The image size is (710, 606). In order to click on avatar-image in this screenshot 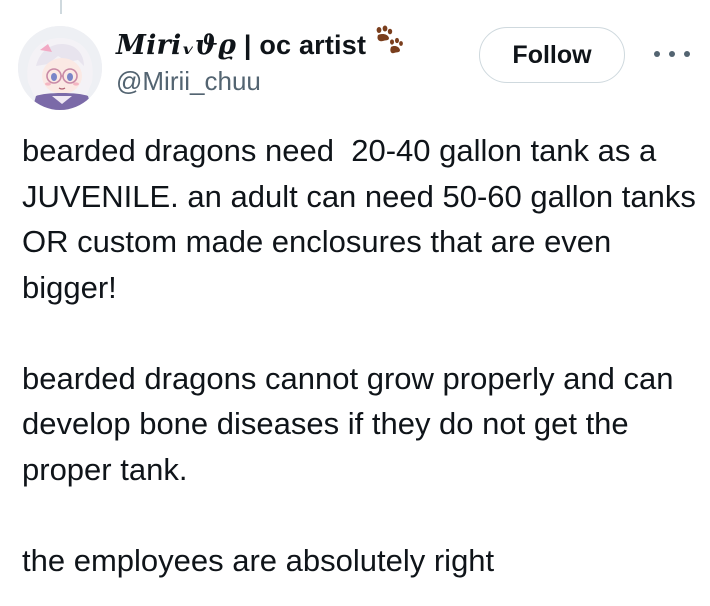, I will do `click(60, 68)`.